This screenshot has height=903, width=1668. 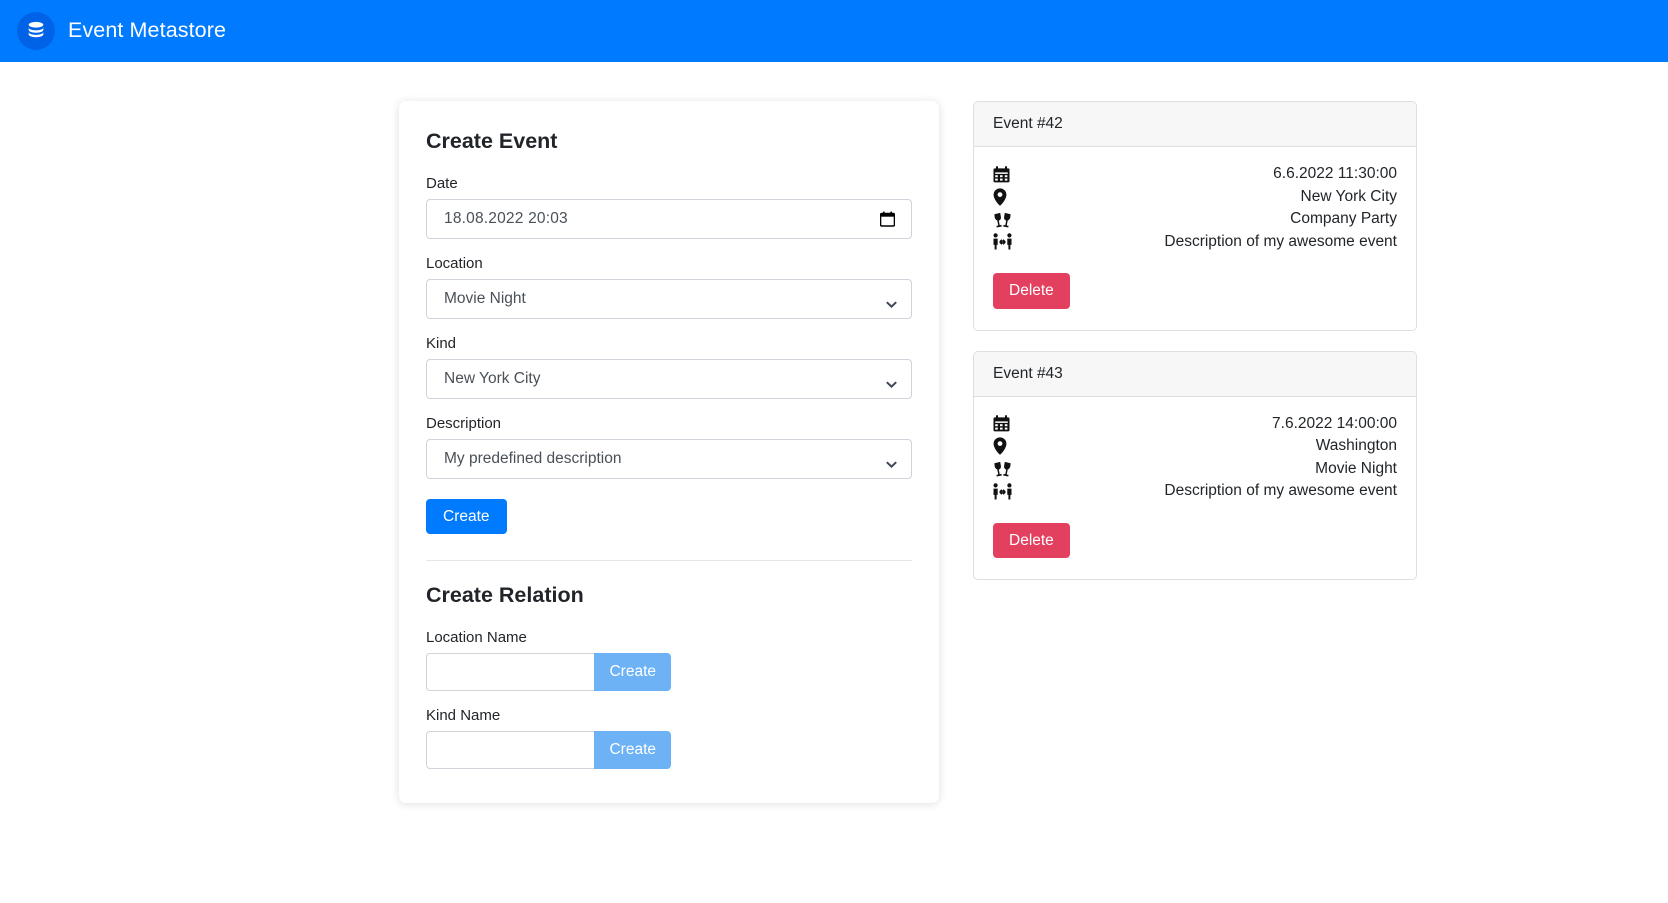 What do you see at coordinates (1195, 124) in the screenshot?
I see `event-card-header: Event #42` at bounding box center [1195, 124].